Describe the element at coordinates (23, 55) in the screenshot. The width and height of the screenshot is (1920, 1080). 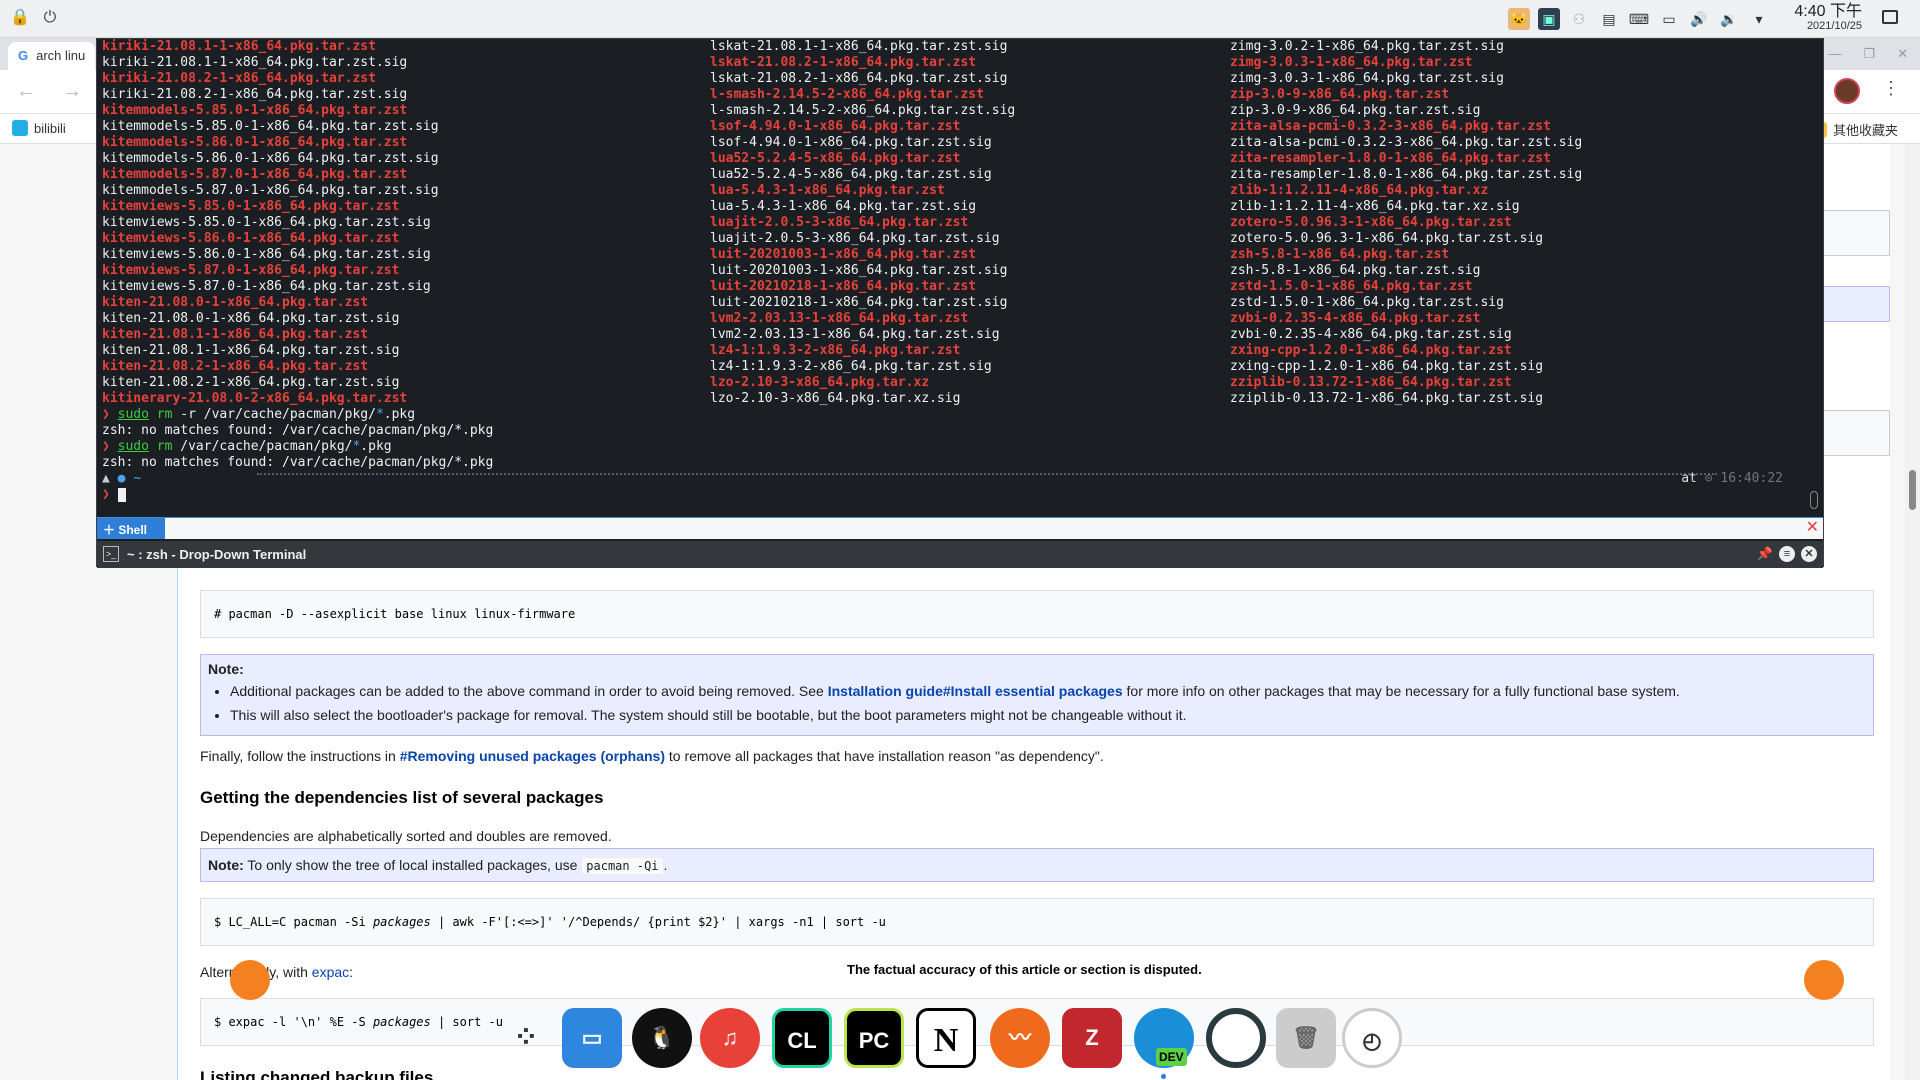
I see `google-icon: G` at that location.